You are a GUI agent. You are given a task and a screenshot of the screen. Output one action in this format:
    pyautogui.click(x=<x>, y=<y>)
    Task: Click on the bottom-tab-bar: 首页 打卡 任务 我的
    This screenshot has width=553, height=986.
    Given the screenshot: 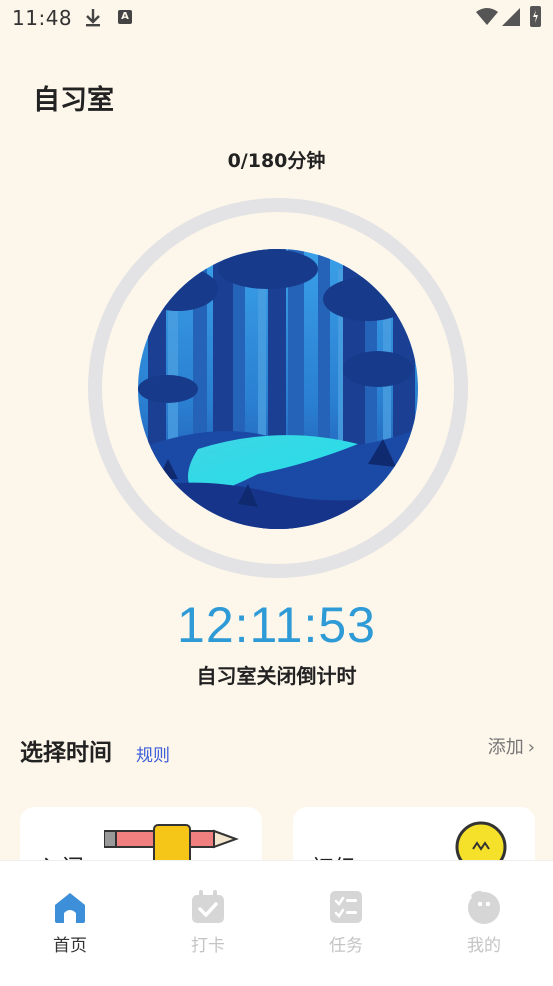 What is the action you would take?
    pyautogui.click(x=276, y=923)
    